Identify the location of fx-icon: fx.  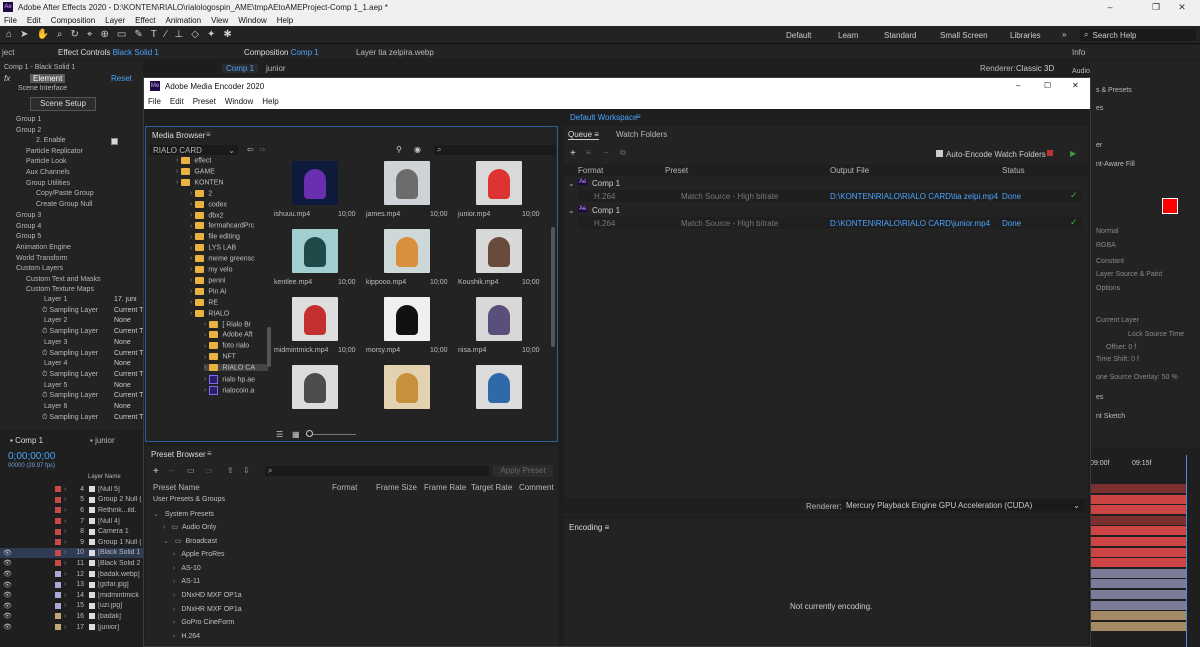
(7, 78).